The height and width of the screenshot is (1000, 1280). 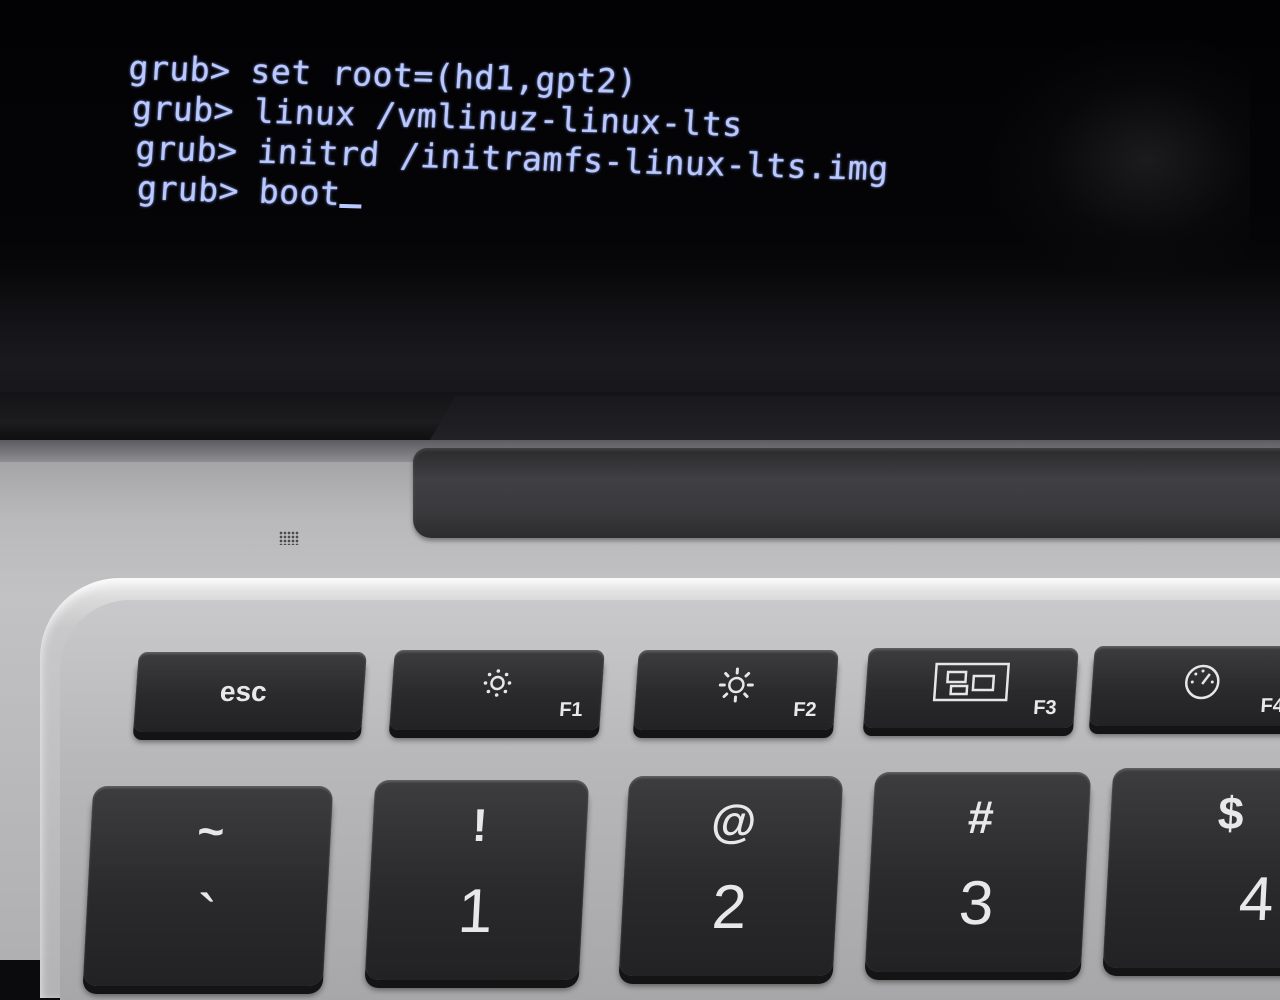 I want to click on f4-key: F4, so click(x=1184, y=686).